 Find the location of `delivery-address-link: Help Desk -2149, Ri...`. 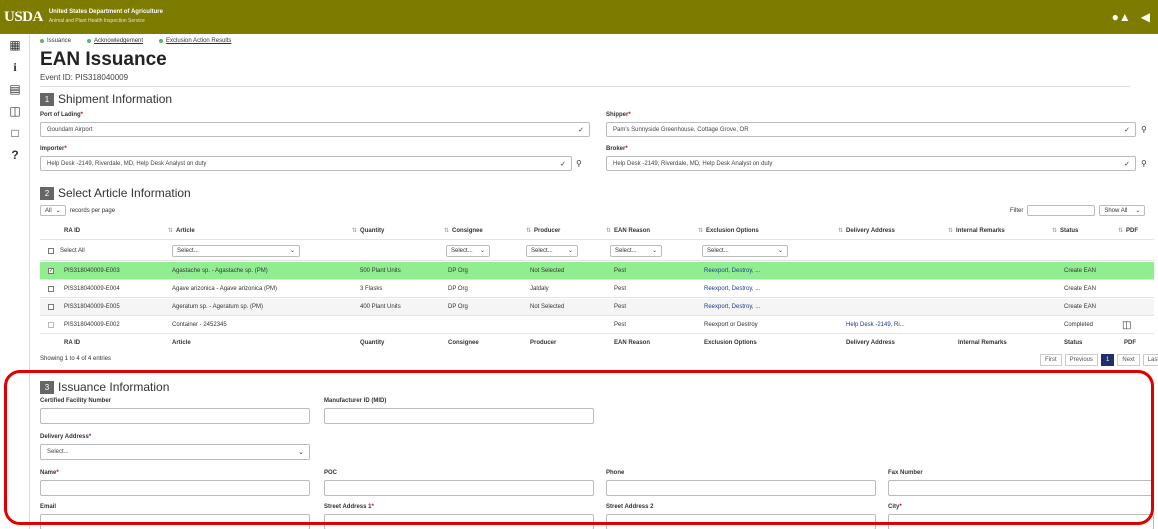

delivery-address-link: Help Desk -2149, Ri... is located at coordinates (875, 325).